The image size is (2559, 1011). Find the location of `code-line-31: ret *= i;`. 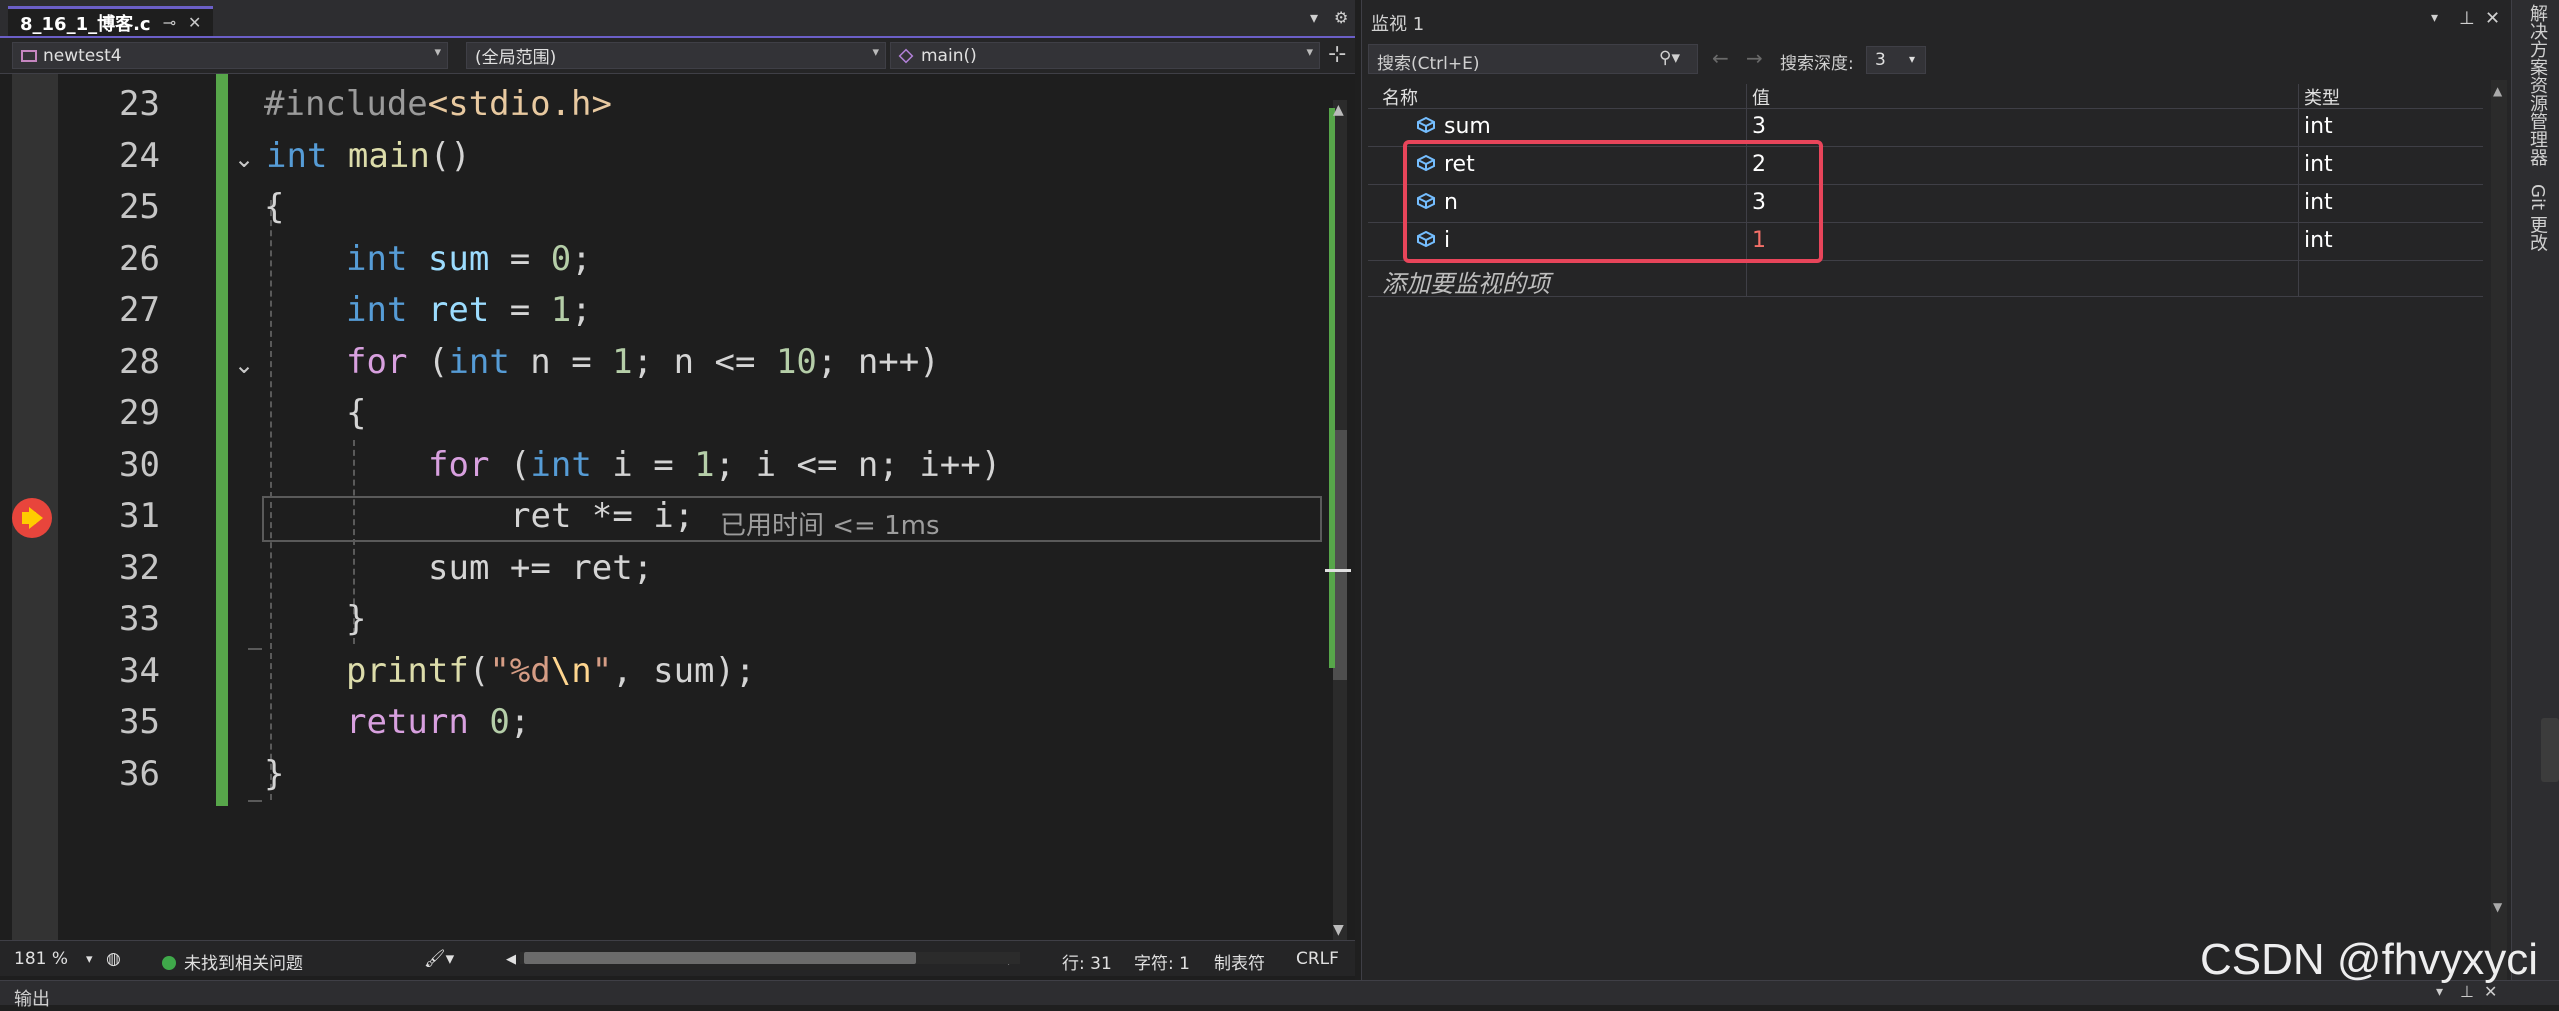

code-line-31: ret *= i; is located at coordinates (602, 516).